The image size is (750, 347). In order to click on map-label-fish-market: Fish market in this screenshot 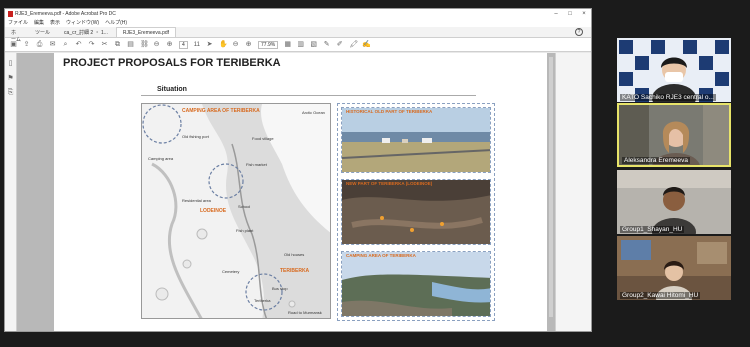, I will do `click(256, 164)`.